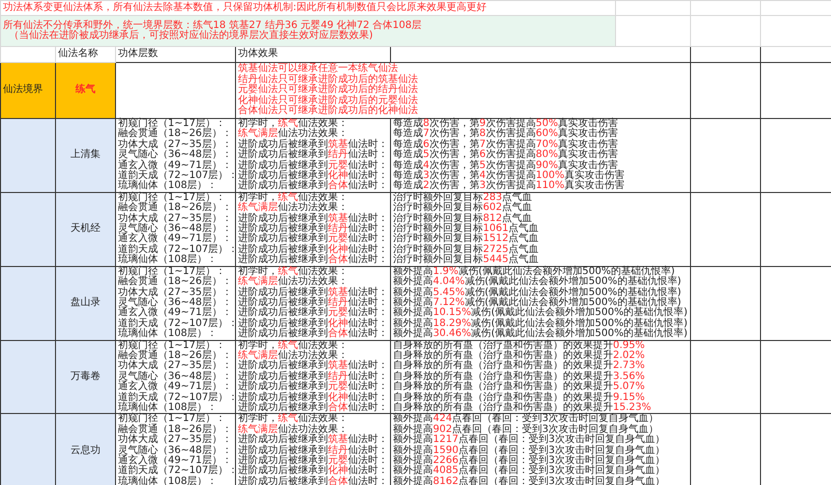  I want to click on effect-text: 额外提高1.9%减伤(佩戴此仙法会额外增加500%的基础仇恨率), so click(534, 271).